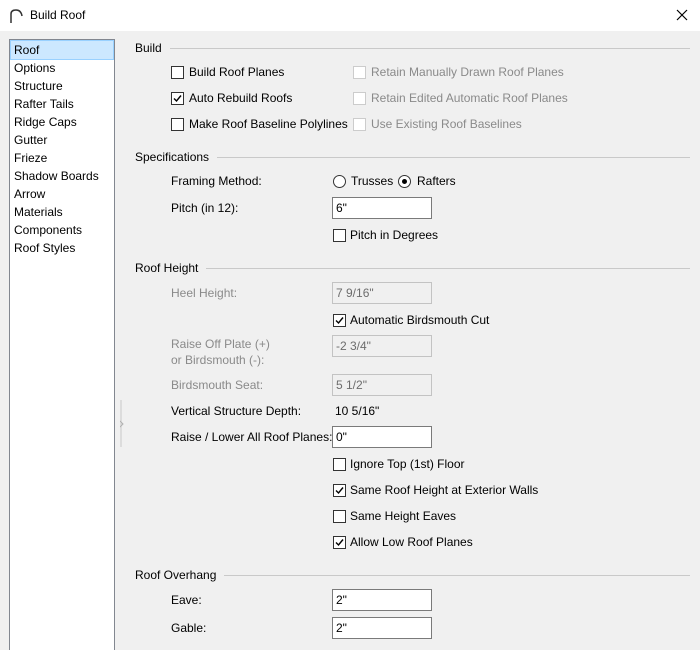  I want to click on birdsmouth-cut-checkbox, so click(339, 320).